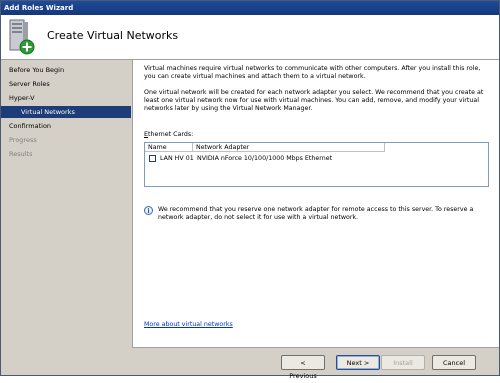  What do you see at coordinates (454, 362) in the screenshot?
I see `cancel-button: Cancel` at bounding box center [454, 362].